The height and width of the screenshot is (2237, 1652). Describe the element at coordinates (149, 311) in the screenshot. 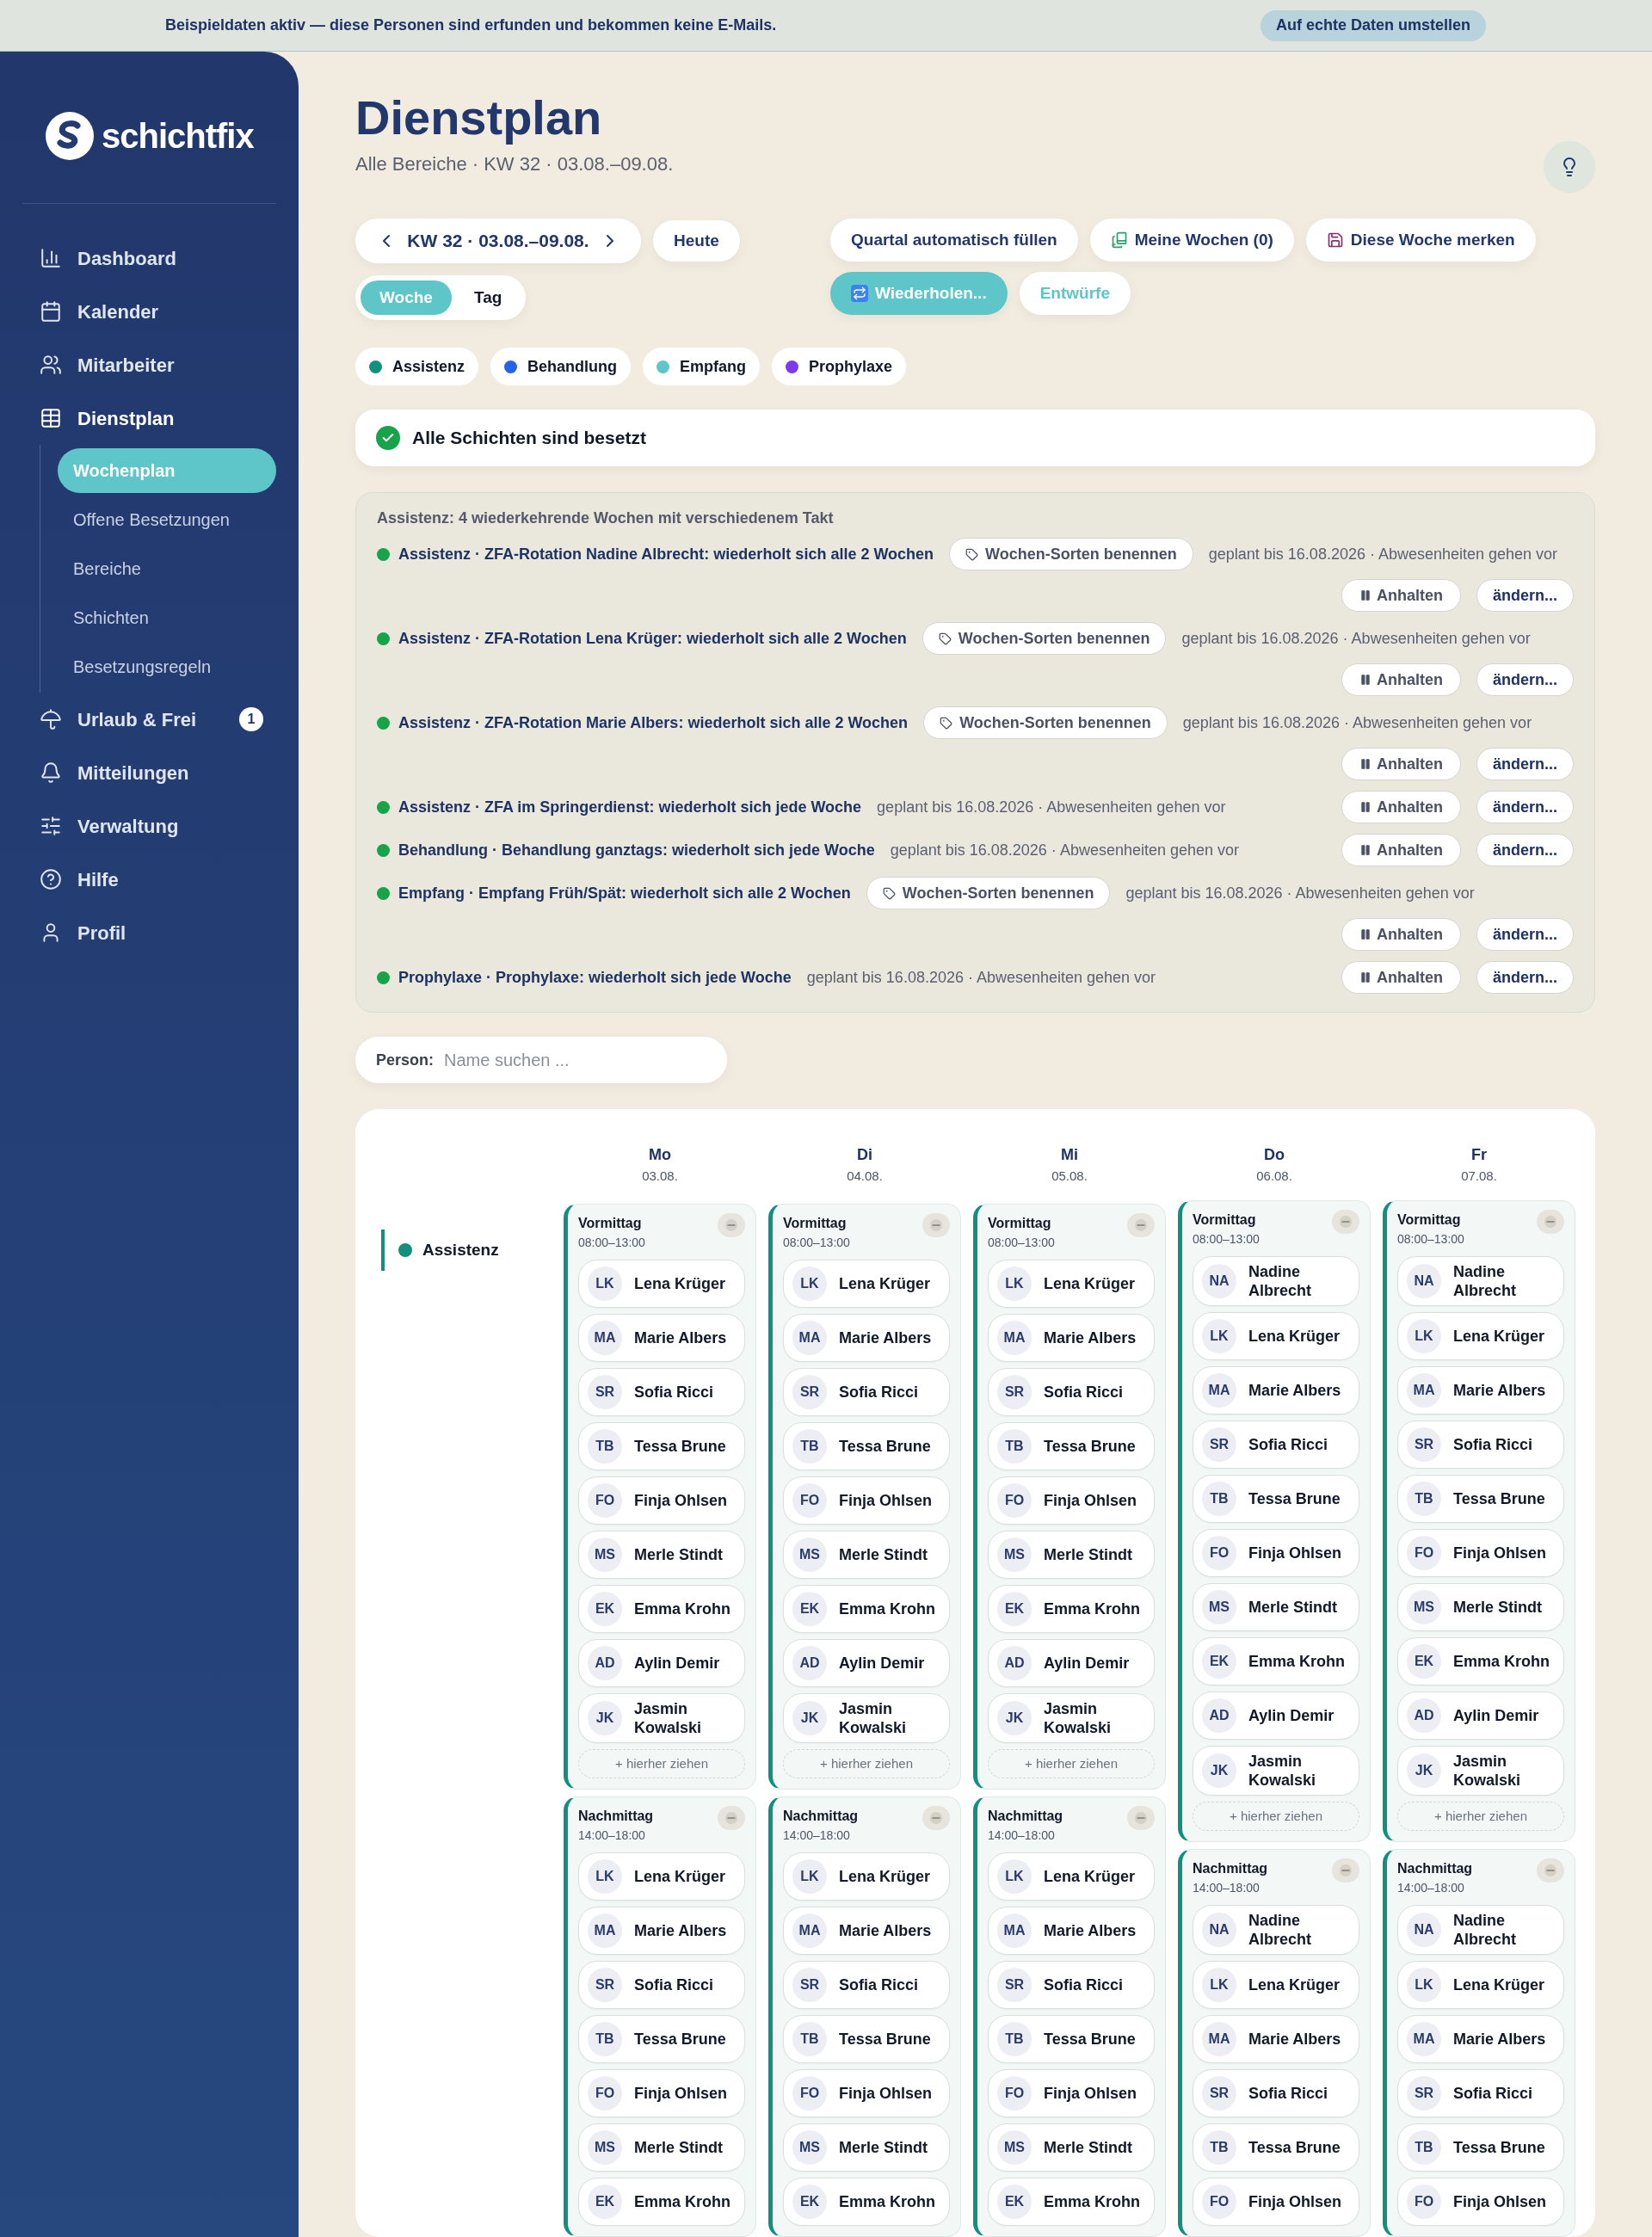

I see `nav-item: Kalender` at that location.